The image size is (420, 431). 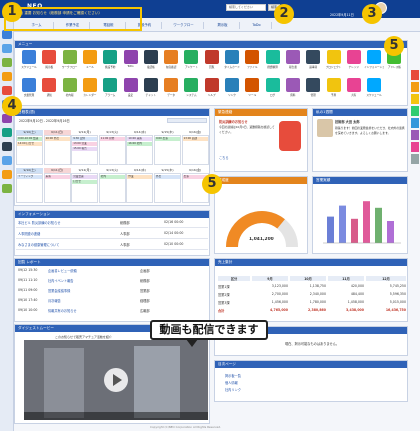 I want to click on nav-tab-todo: ToDo, so click(x=257, y=25).